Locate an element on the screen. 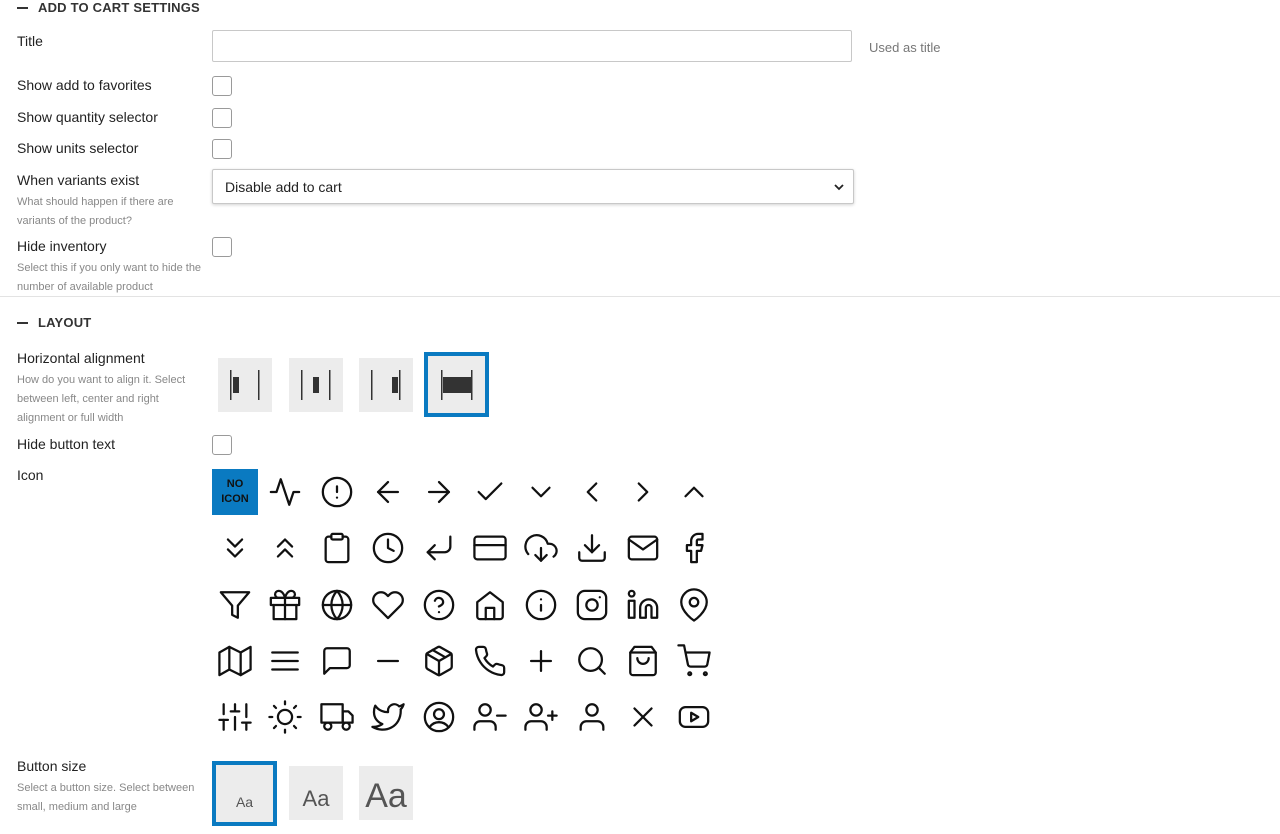 The image size is (1280, 834). icon-option-globe is located at coordinates (337, 605).